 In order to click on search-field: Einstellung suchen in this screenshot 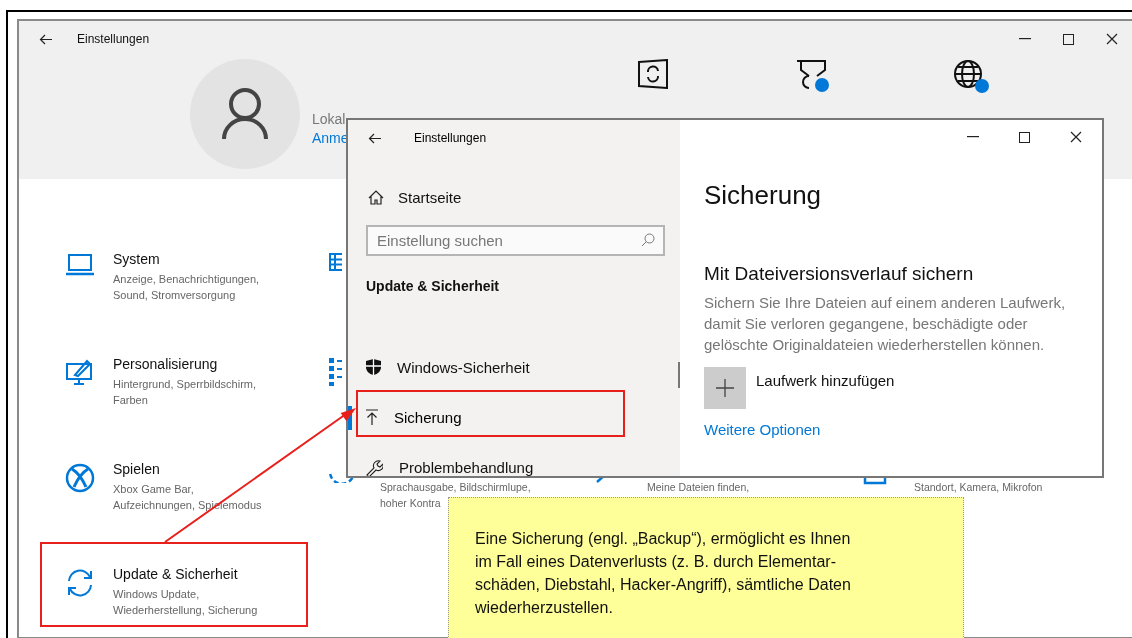, I will do `click(515, 240)`.